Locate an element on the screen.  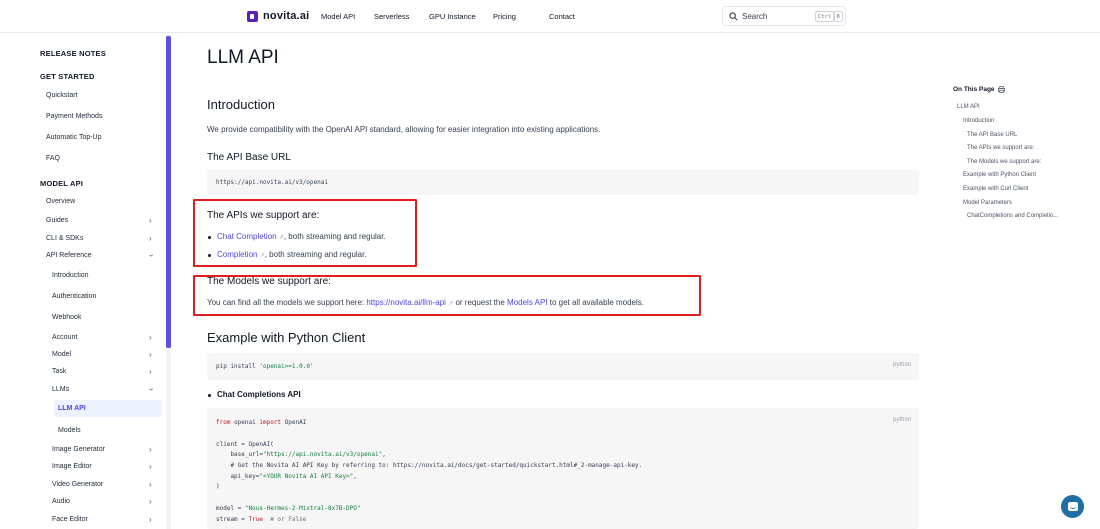
sidebar-item-models: Models is located at coordinates (69, 430).